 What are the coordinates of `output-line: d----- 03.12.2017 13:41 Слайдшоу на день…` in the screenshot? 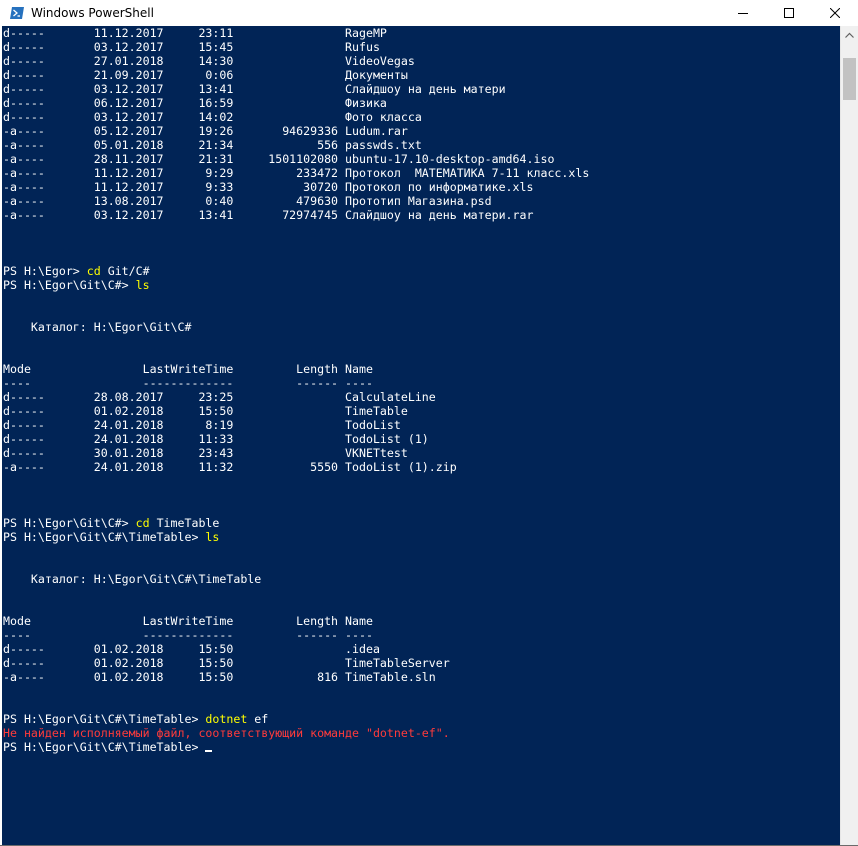 It's located at (254, 89).